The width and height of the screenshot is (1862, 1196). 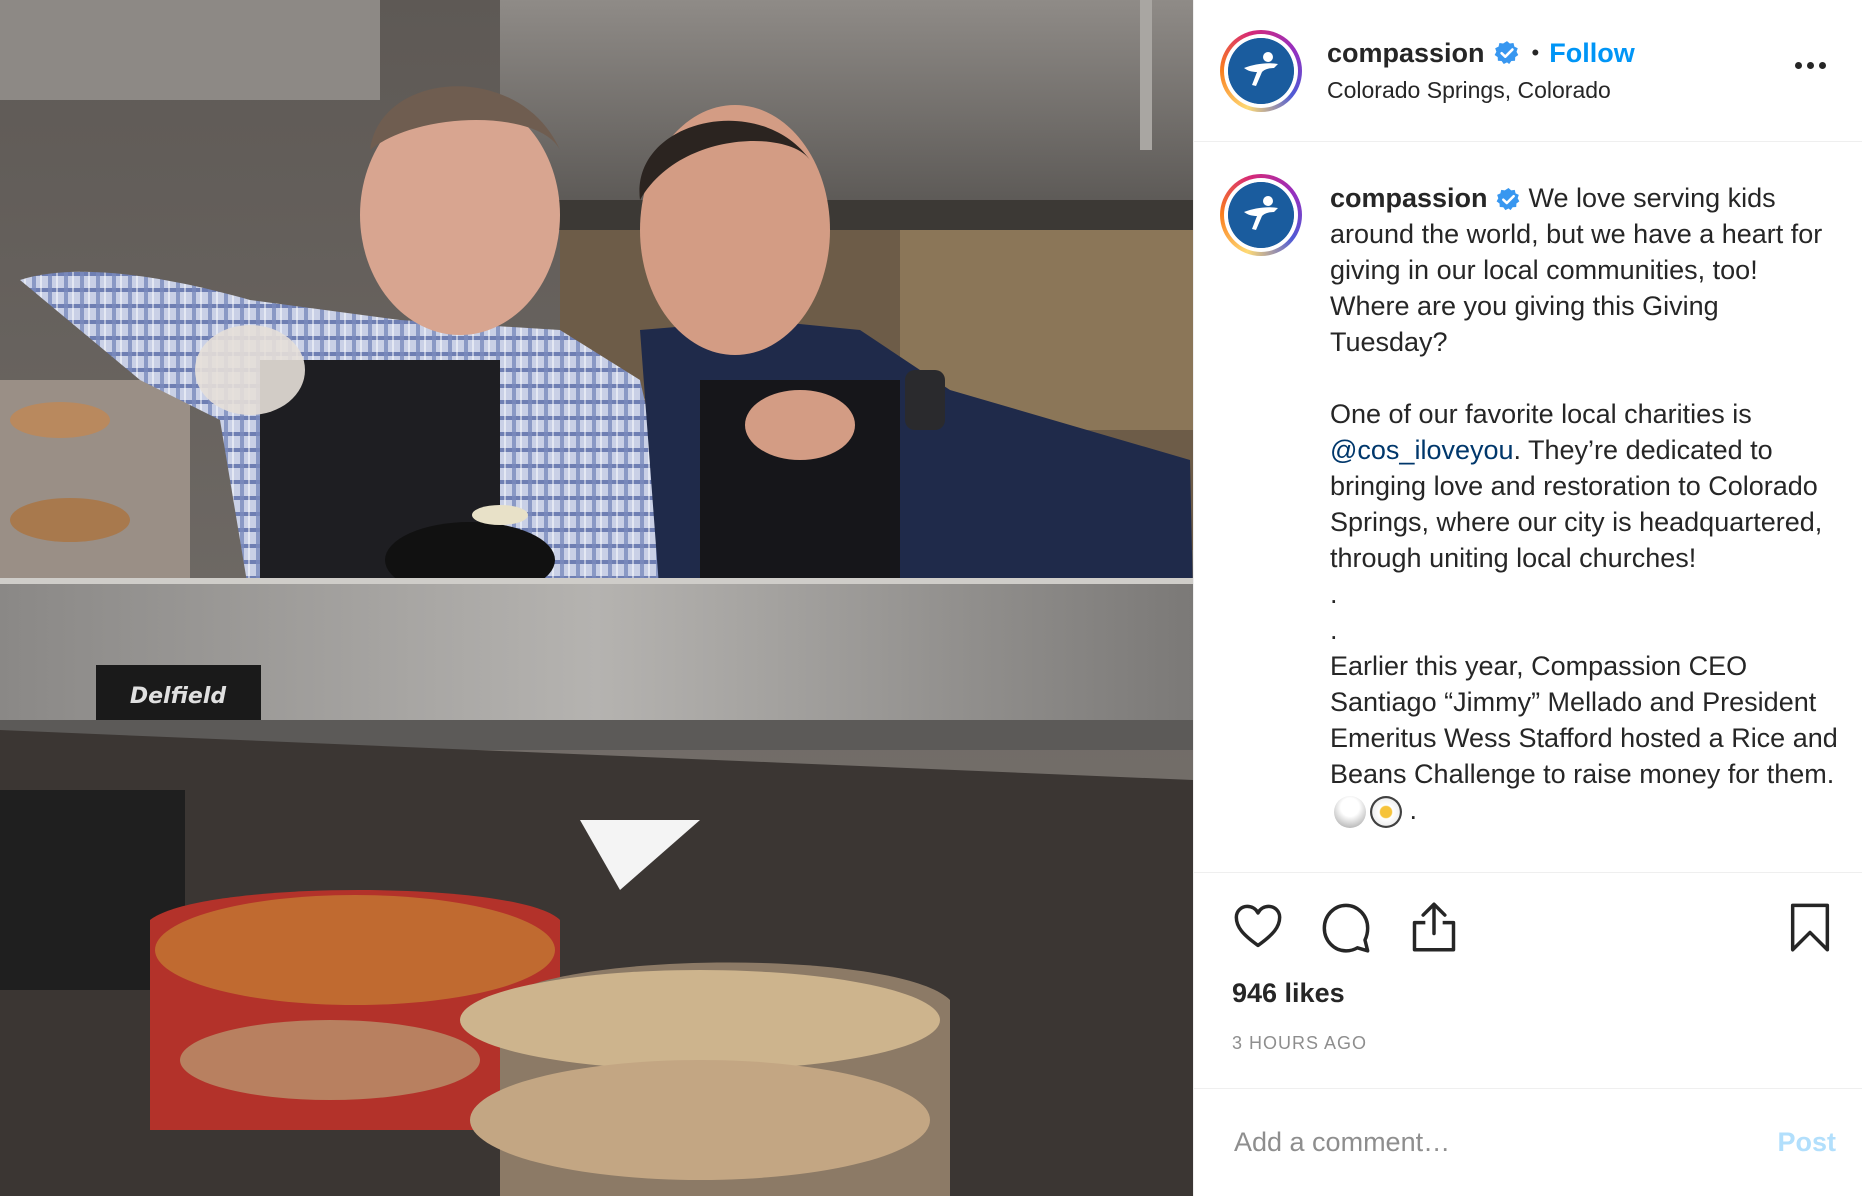 What do you see at coordinates (178, 696) in the screenshot?
I see `delfield-sign-text: Delfield` at bounding box center [178, 696].